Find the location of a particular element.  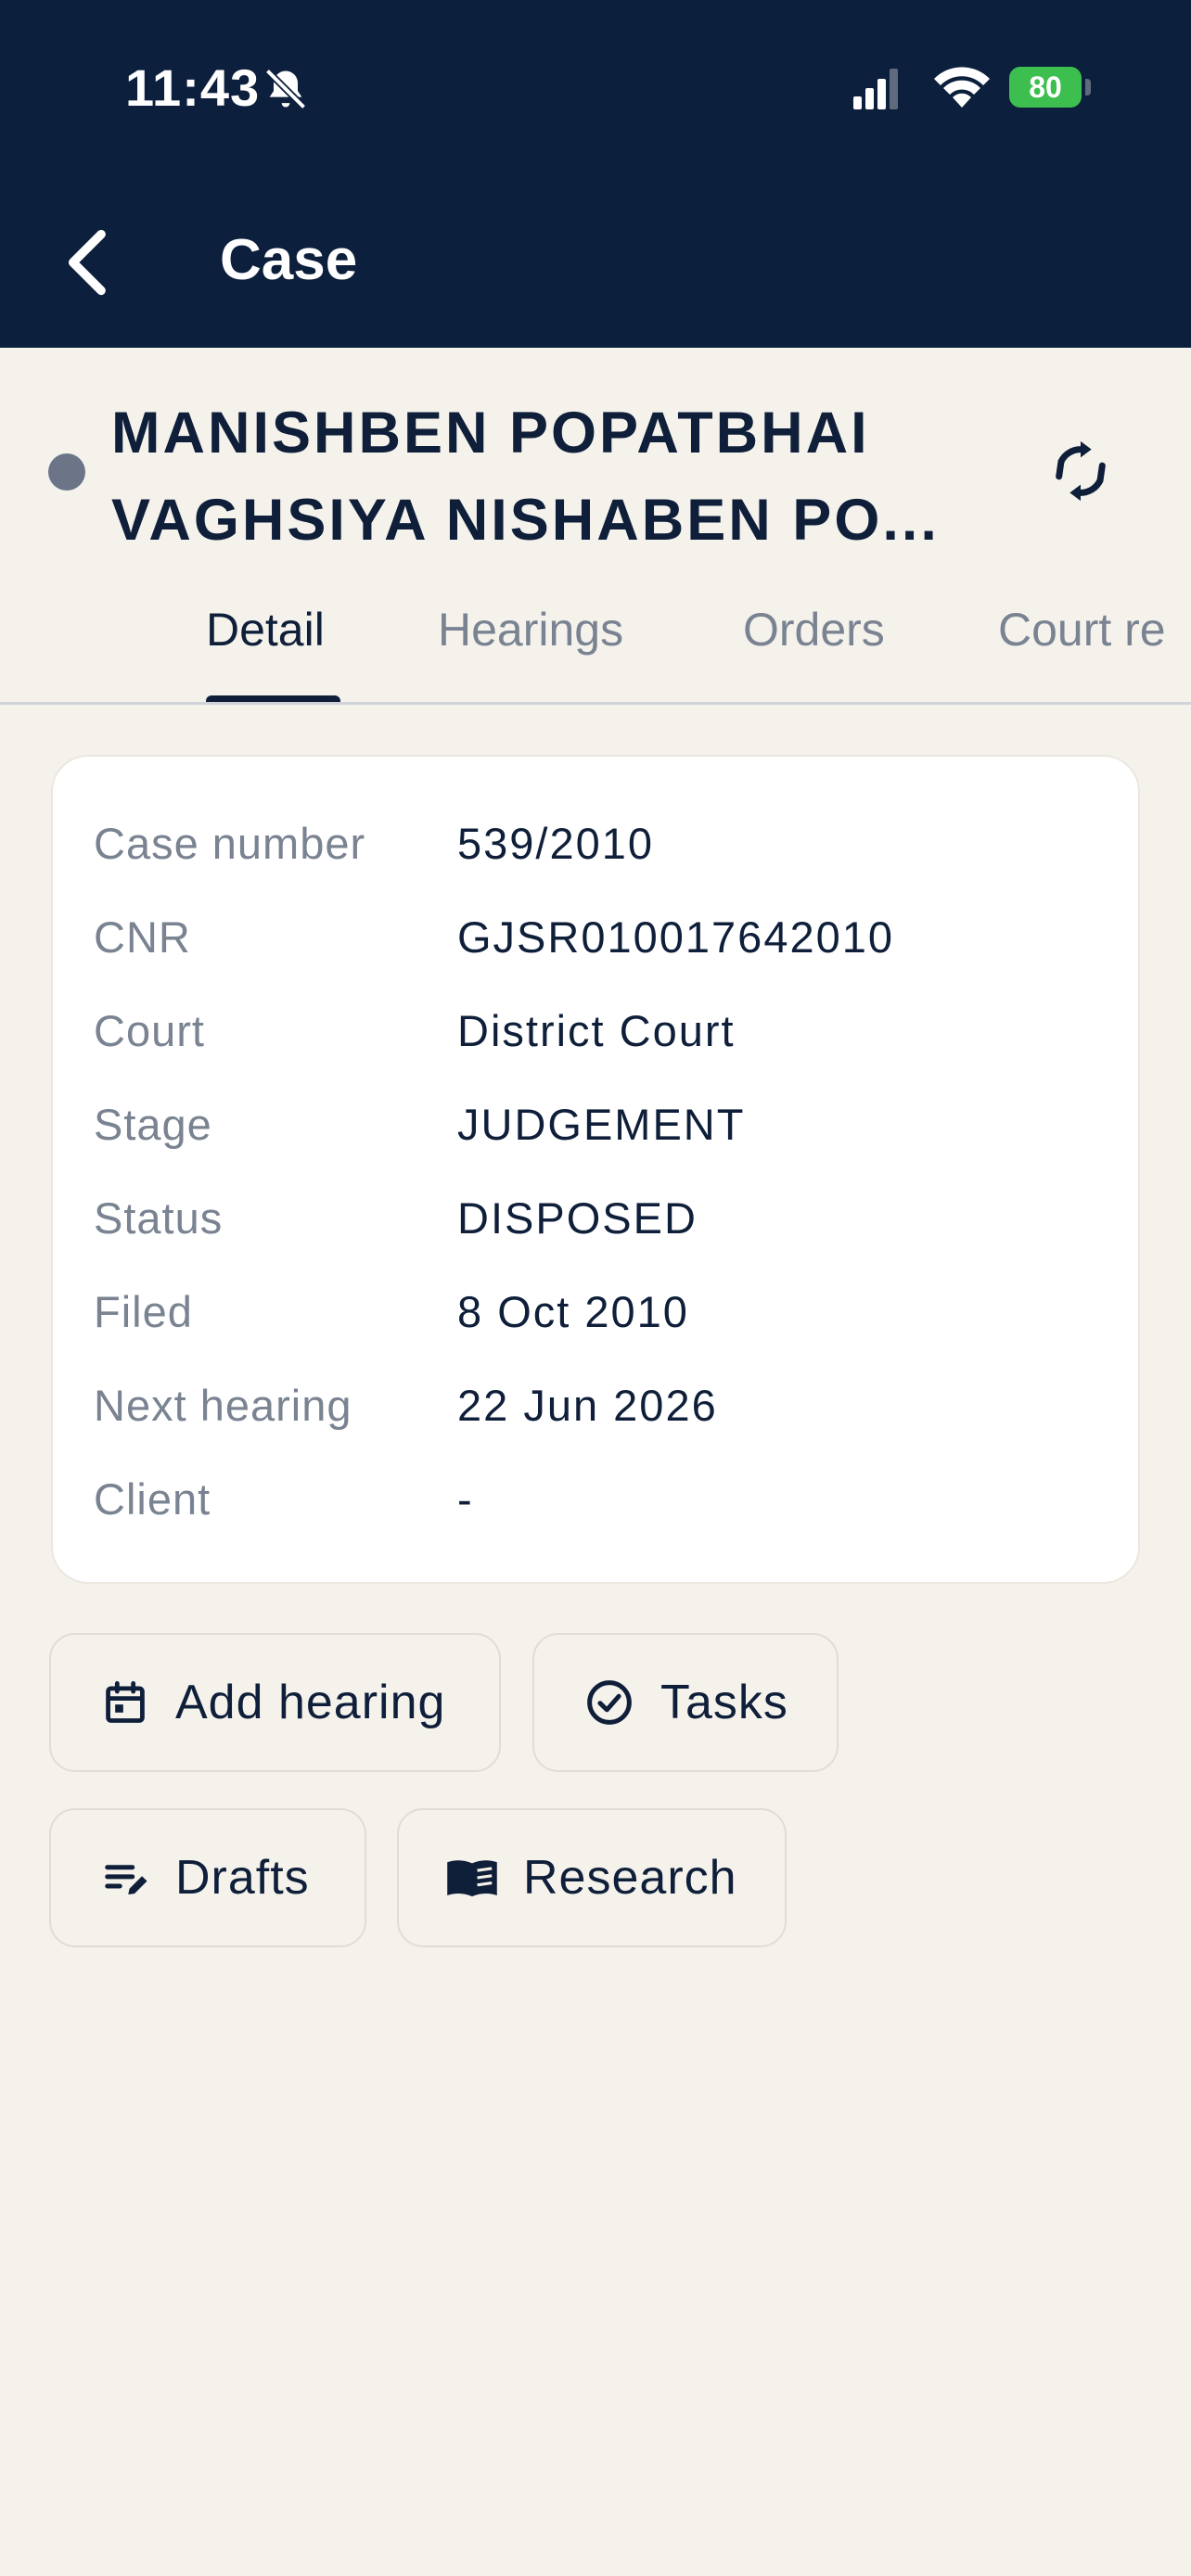

sync-icon is located at coordinates (1080, 471).